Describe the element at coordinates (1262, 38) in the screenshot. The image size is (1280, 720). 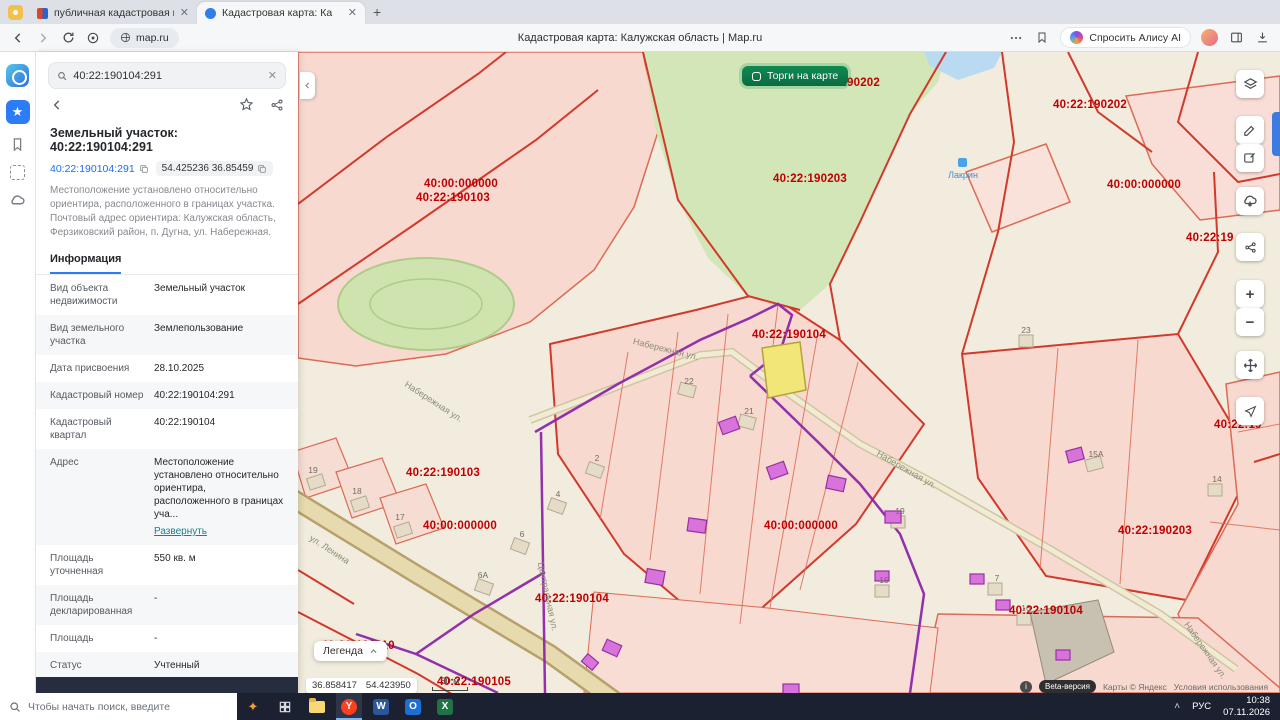
I see `download-icon` at that location.